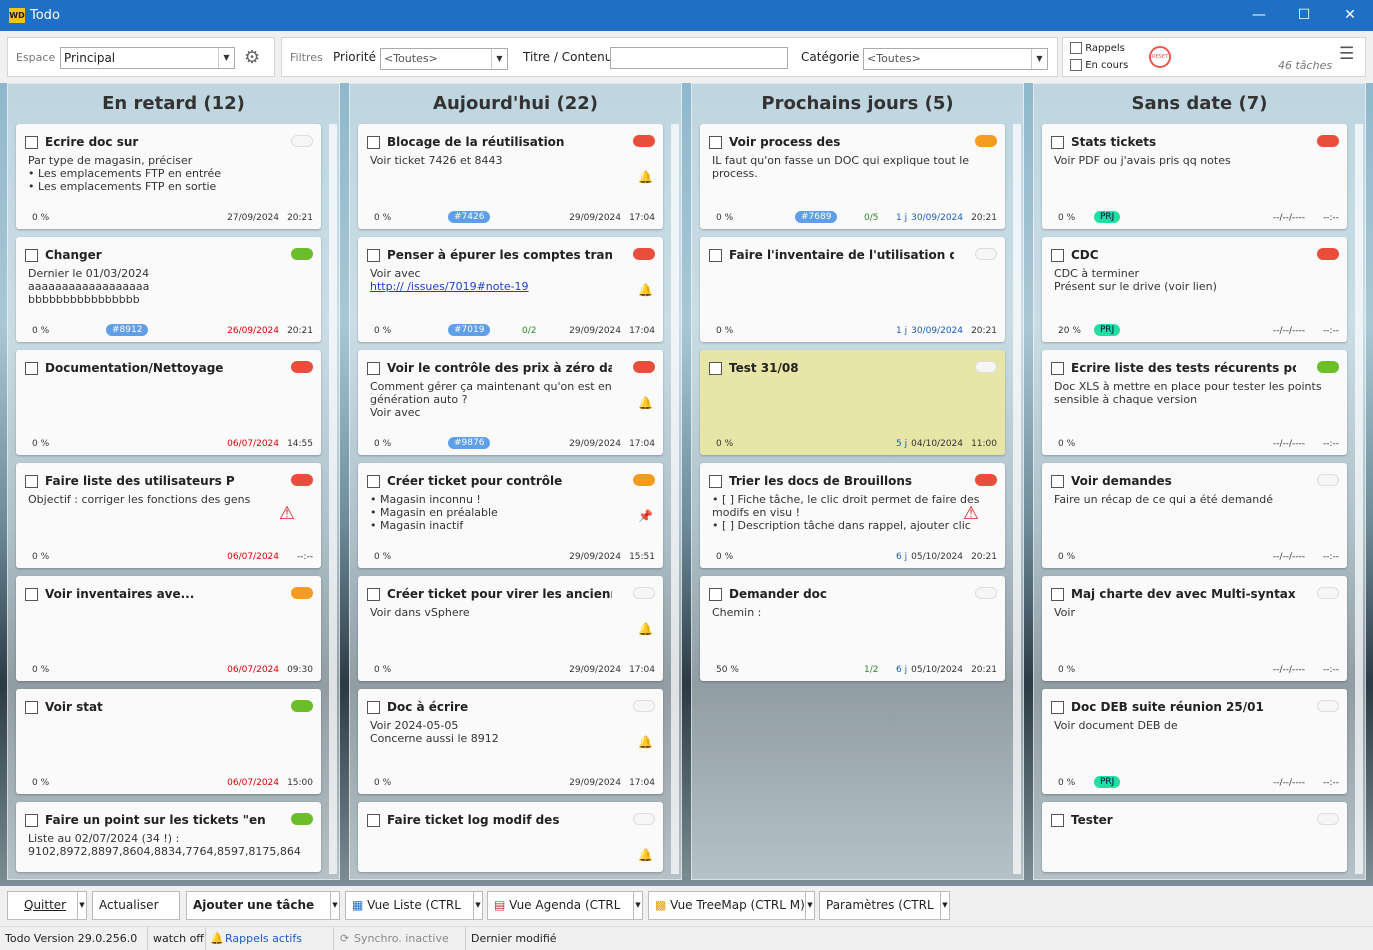  I want to click on treemap-view-button: ▩ Vue TreeMap (CTRL M) ▼, so click(731, 905).